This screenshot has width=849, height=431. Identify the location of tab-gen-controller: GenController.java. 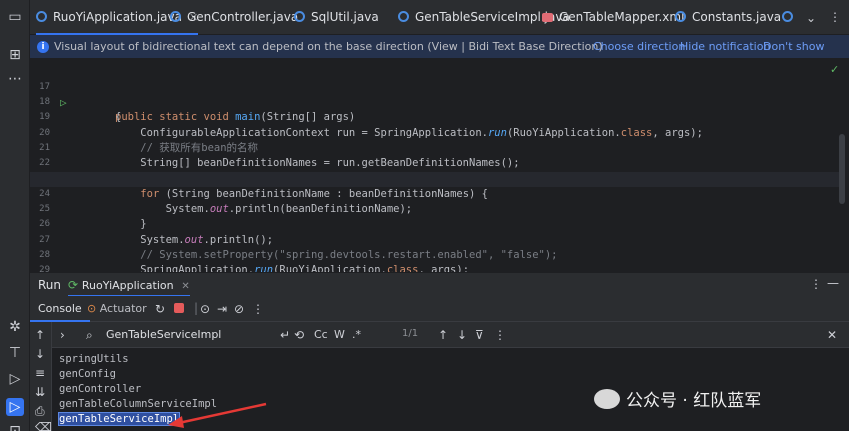
(234, 17).